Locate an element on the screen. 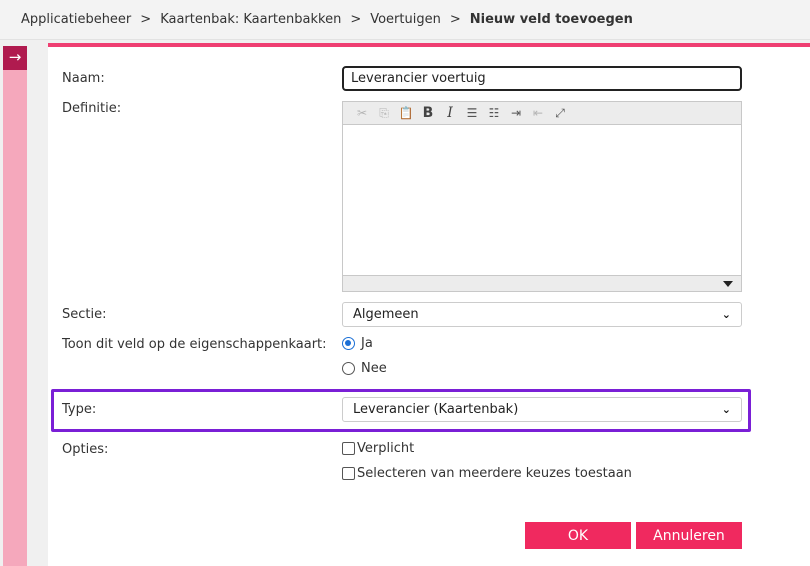  opties-label: Opties: is located at coordinates (85, 449).